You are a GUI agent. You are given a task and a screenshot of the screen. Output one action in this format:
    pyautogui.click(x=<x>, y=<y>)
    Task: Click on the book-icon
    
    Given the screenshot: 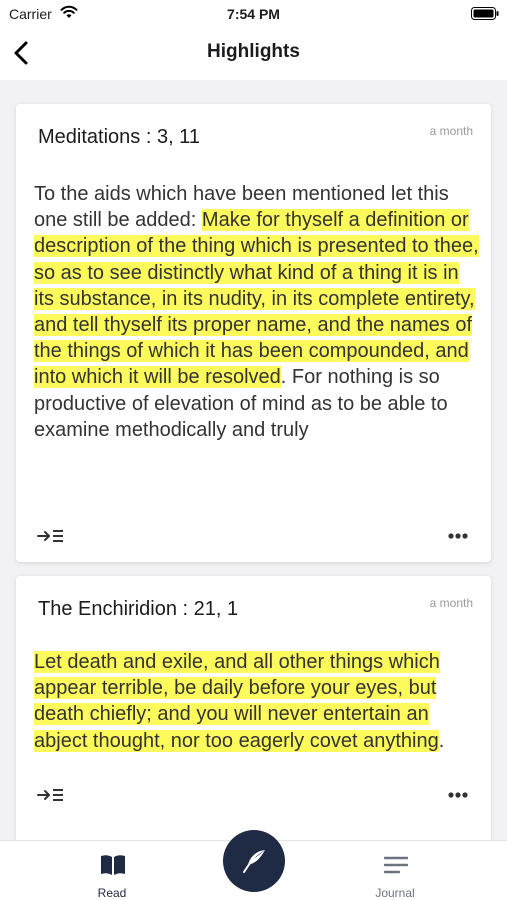 What is the action you would take?
    pyautogui.click(x=113, y=865)
    